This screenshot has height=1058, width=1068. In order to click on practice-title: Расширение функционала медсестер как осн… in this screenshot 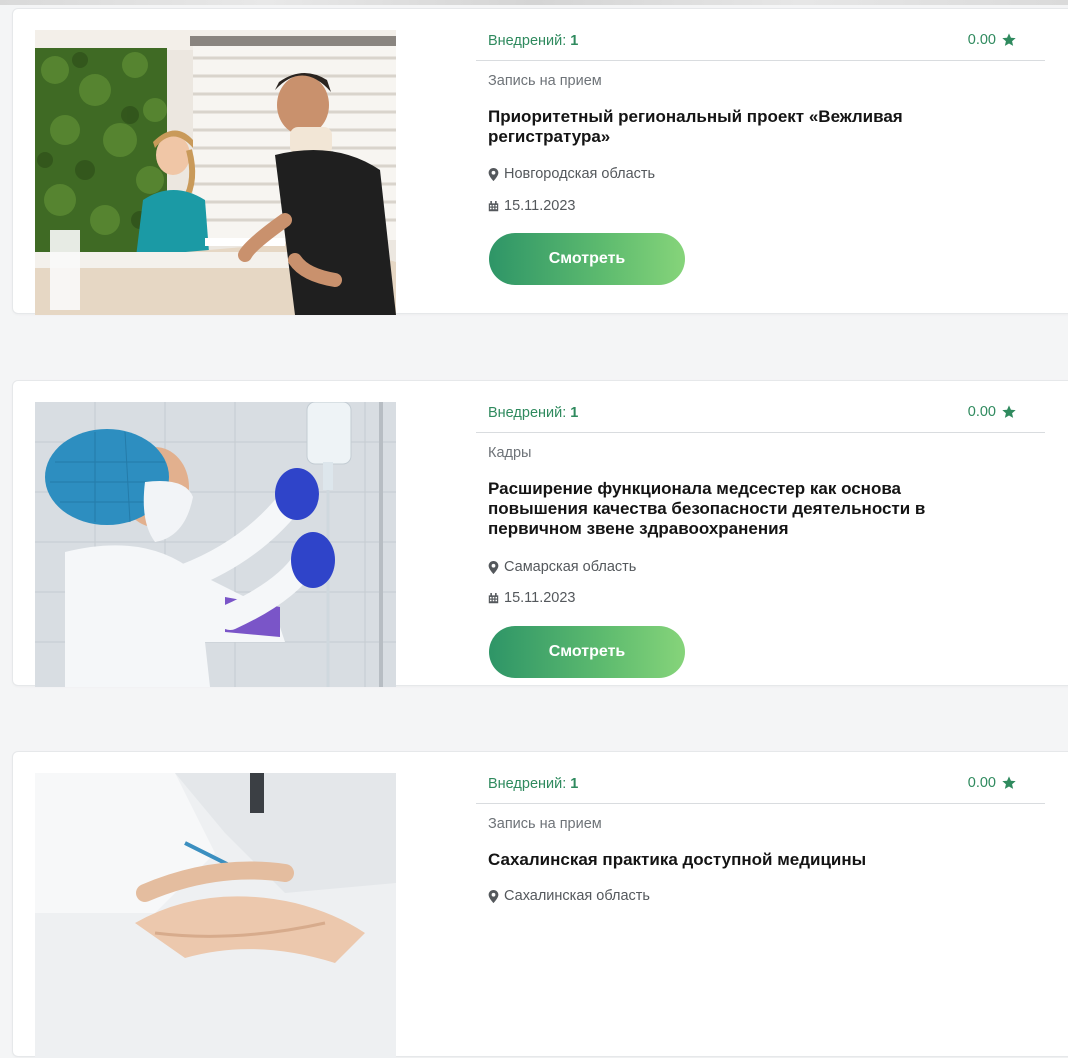, I will do `click(738, 509)`.